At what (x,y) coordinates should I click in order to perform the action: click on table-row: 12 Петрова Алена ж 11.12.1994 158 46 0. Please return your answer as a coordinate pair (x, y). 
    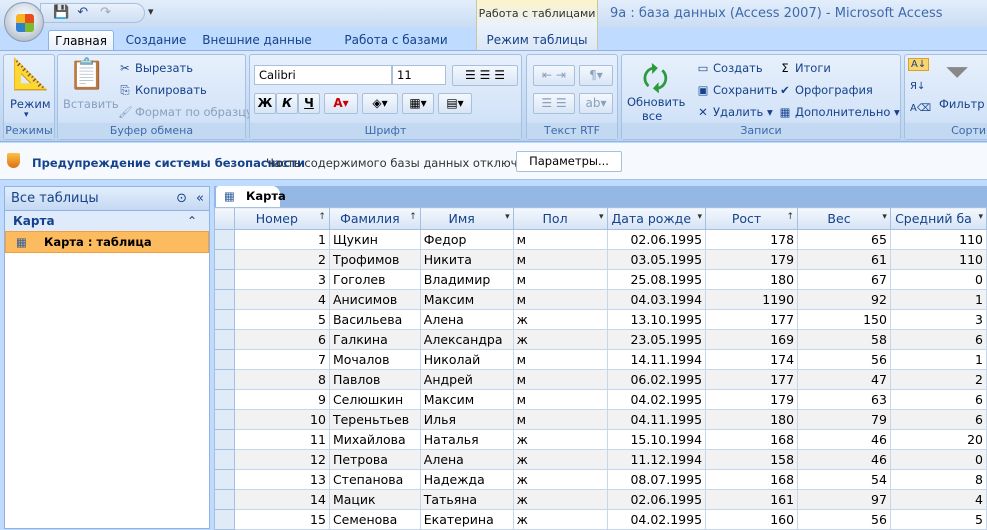
    Looking at the image, I should click on (600, 459).